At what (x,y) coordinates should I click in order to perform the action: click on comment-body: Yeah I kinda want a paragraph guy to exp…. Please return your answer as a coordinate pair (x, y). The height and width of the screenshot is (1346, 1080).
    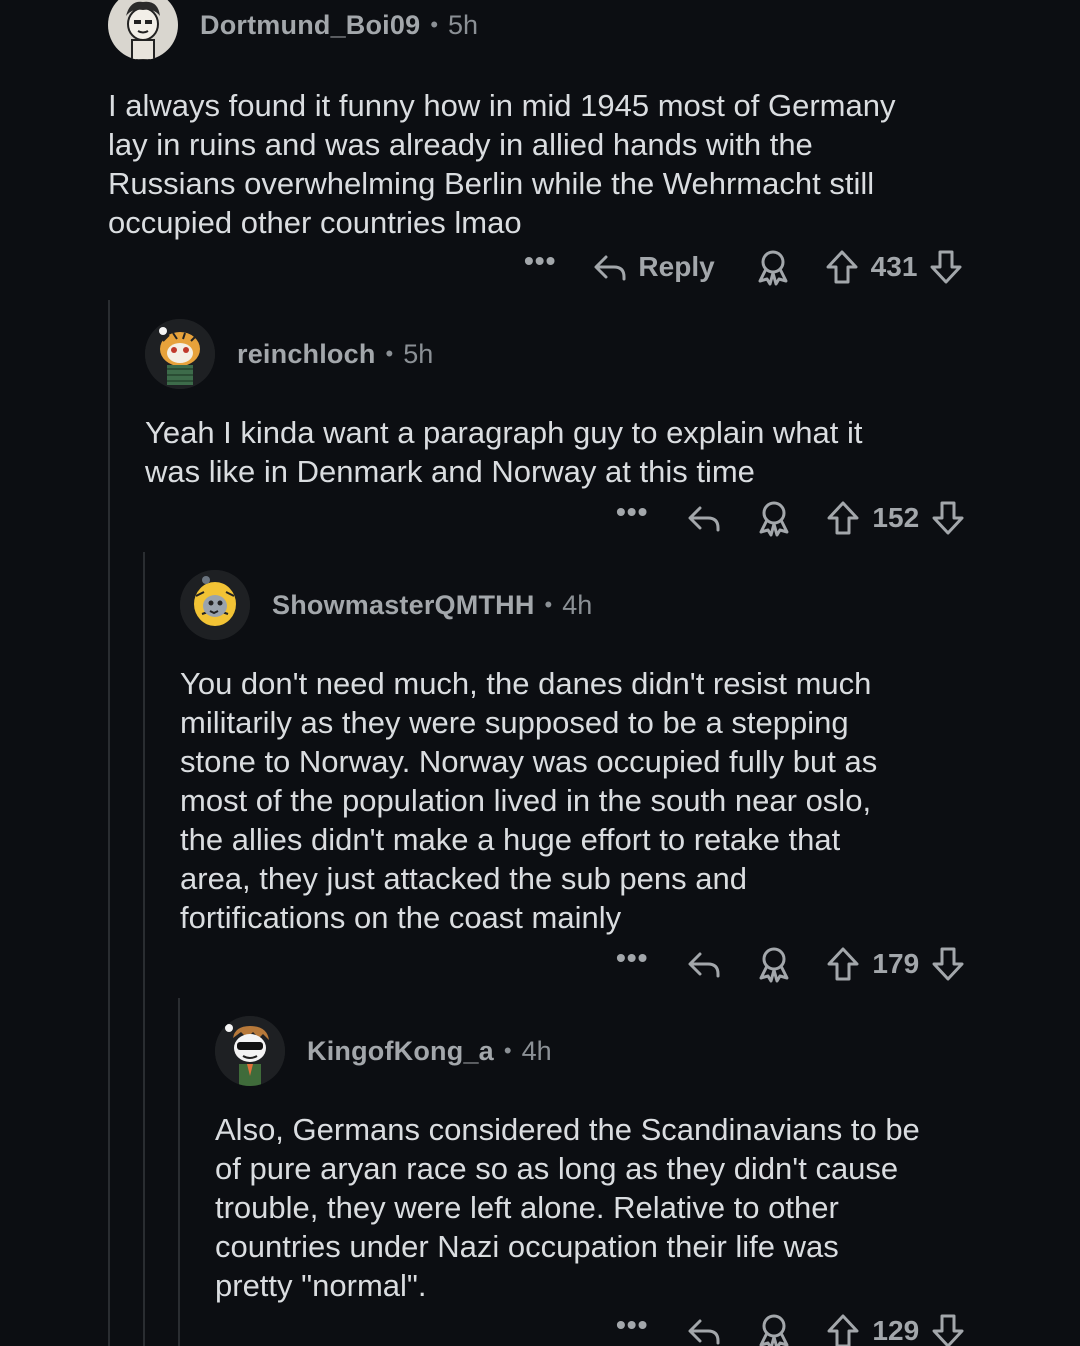
    Looking at the image, I should click on (504, 452).